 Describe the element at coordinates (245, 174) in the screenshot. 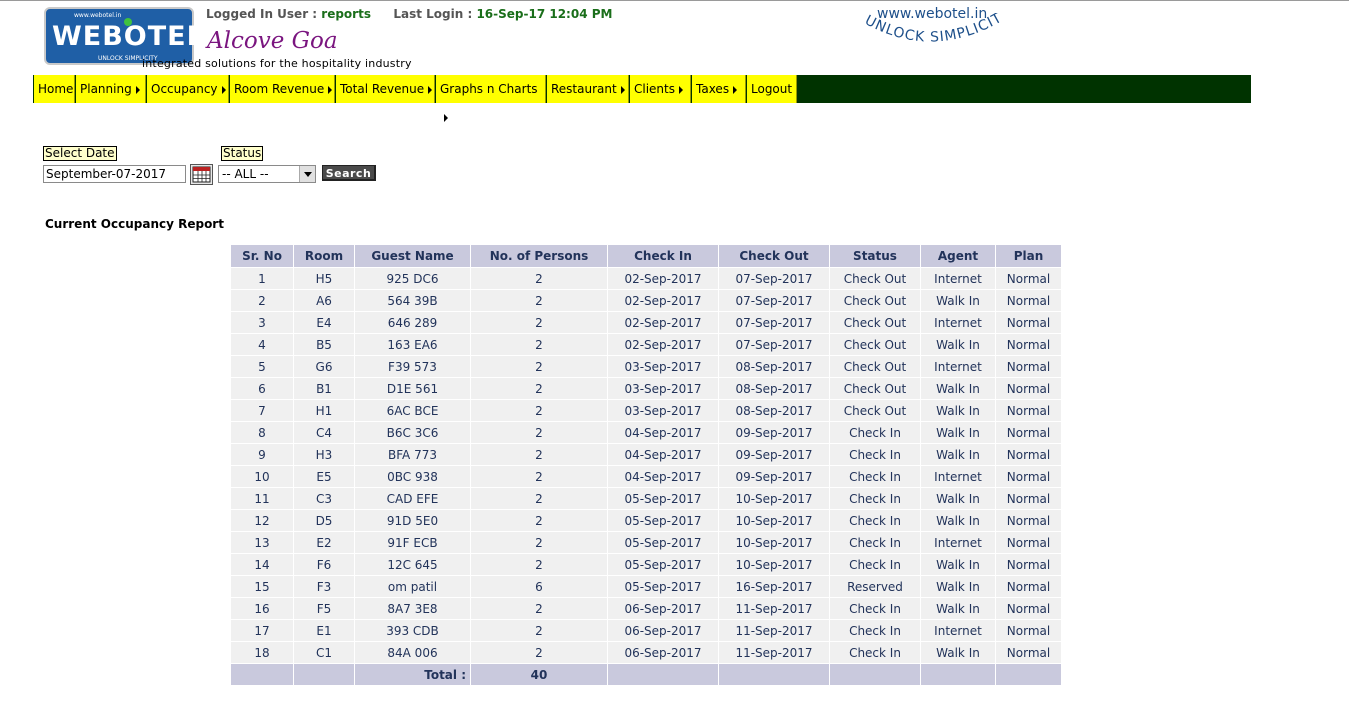

I see `status-select-value: -- ALL --` at that location.